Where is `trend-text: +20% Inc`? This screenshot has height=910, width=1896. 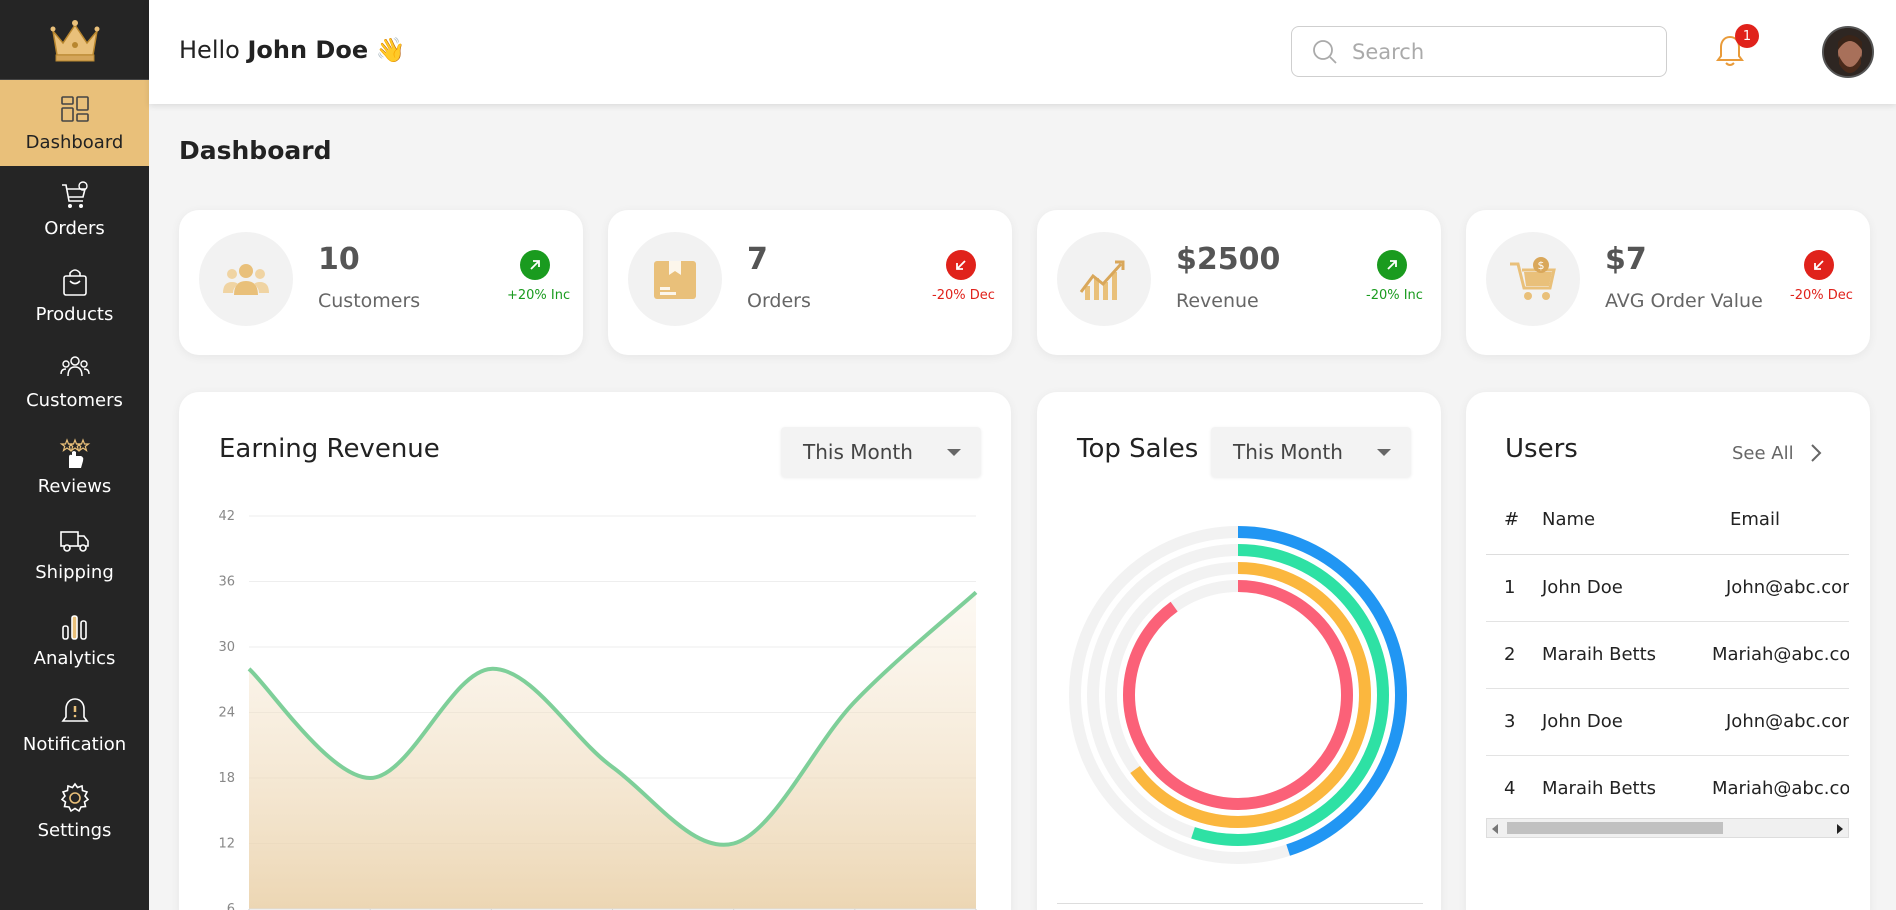 trend-text: +20% Inc is located at coordinates (539, 295).